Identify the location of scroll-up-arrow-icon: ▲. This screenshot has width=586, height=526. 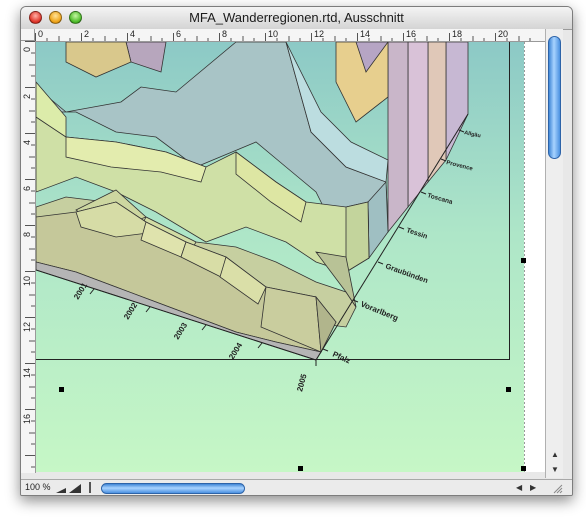
(555, 454).